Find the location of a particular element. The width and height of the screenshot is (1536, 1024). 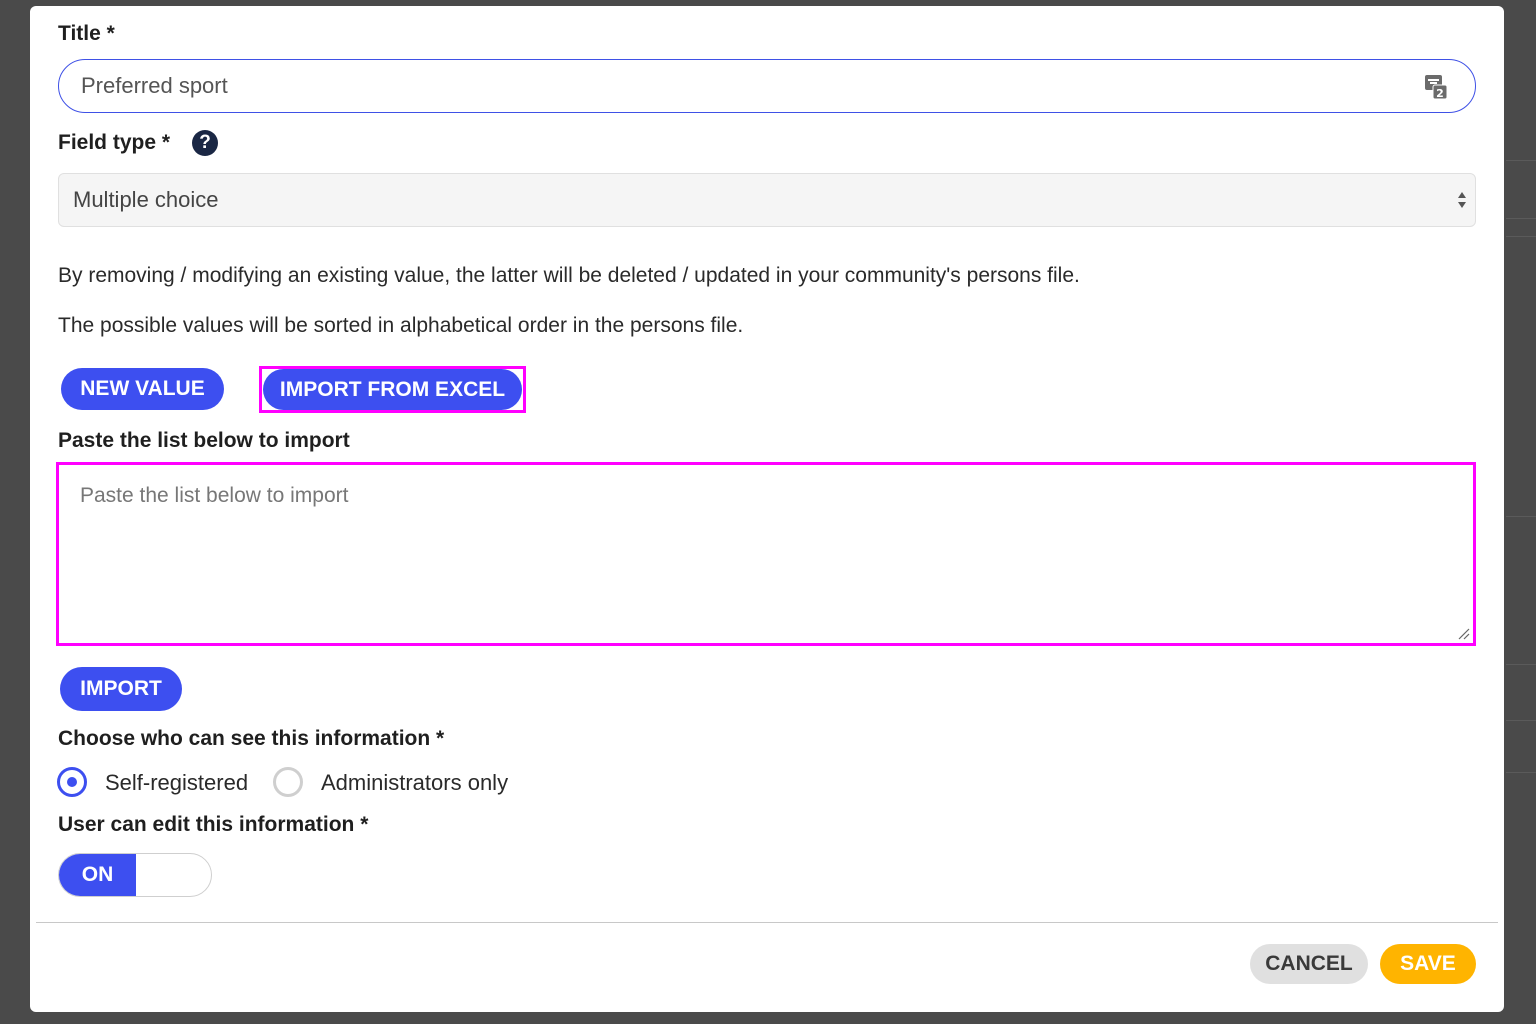

svg-text: 2 is located at coordinates (1440, 93).